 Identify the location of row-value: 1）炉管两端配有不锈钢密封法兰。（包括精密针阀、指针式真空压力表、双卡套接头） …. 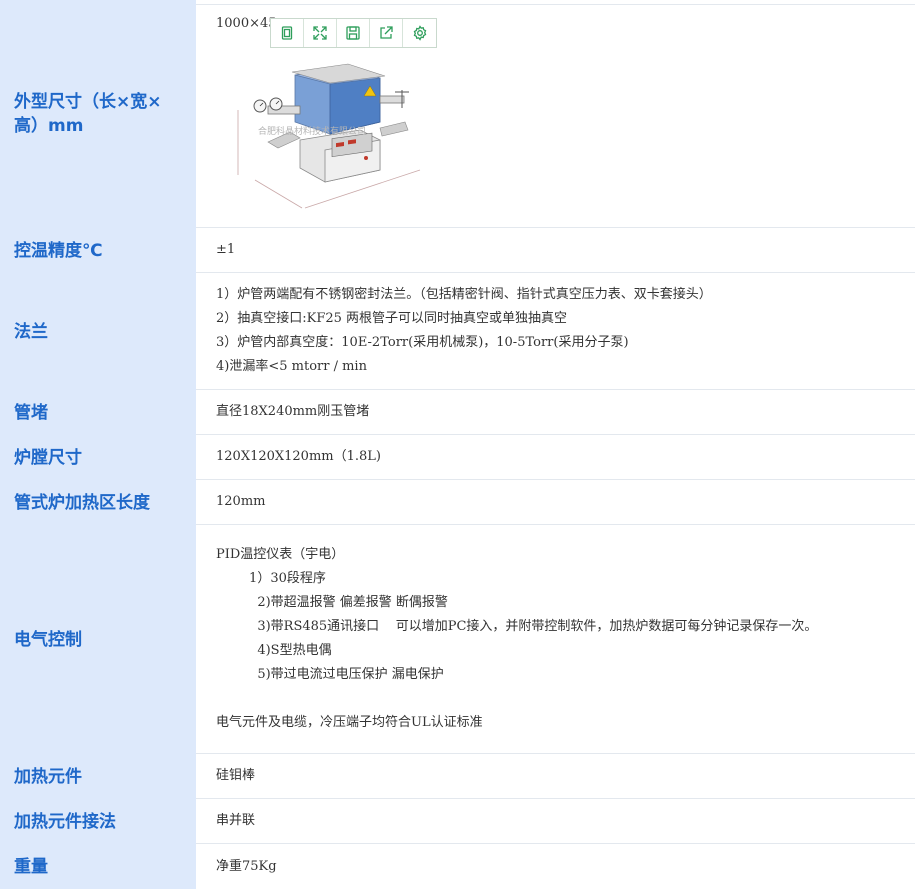
(555, 331).